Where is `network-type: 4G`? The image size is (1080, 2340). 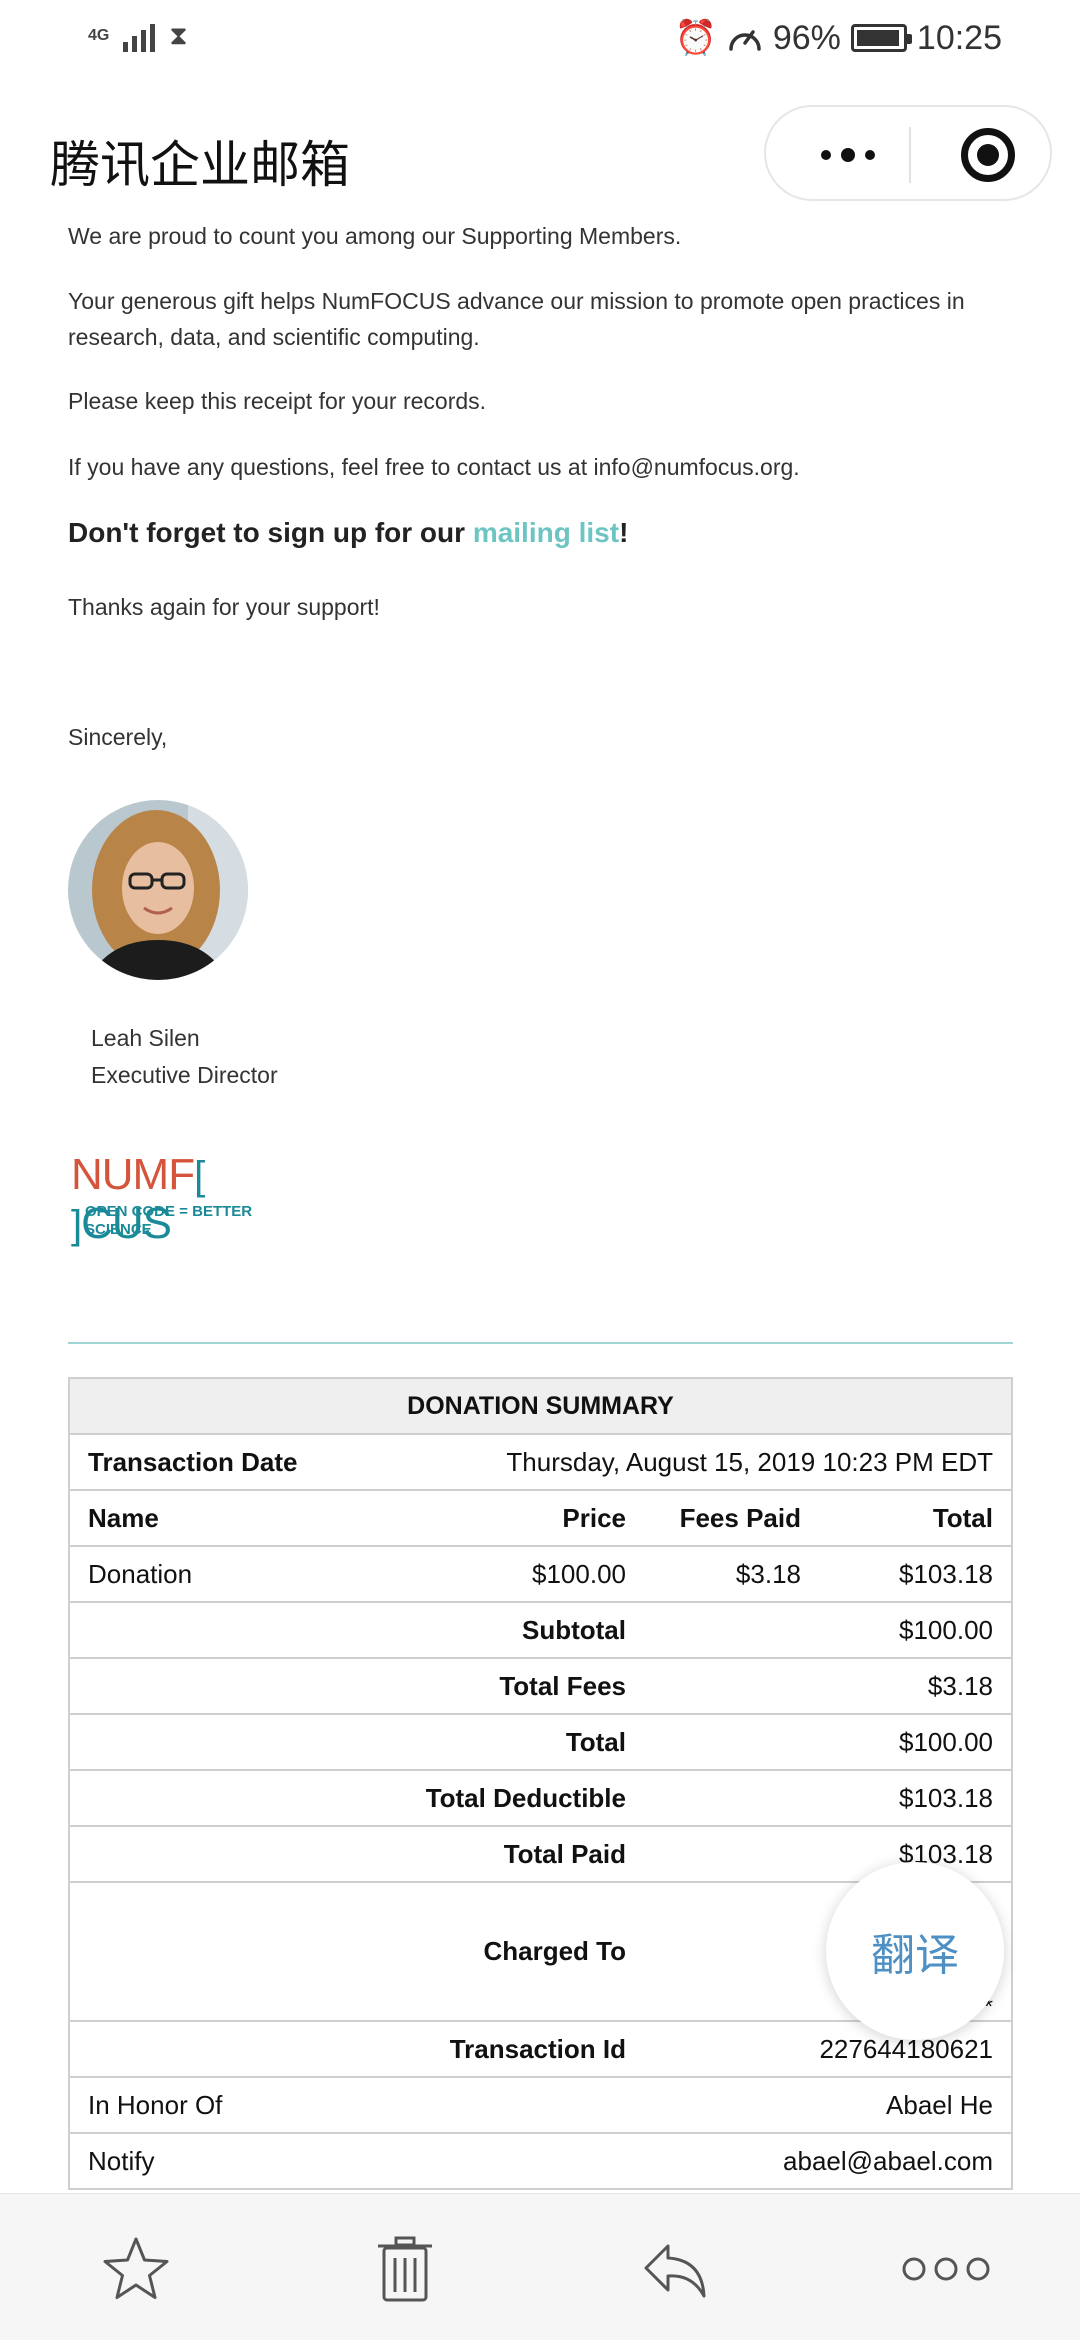
network-type: 4G is located at coordinates (99, 35).